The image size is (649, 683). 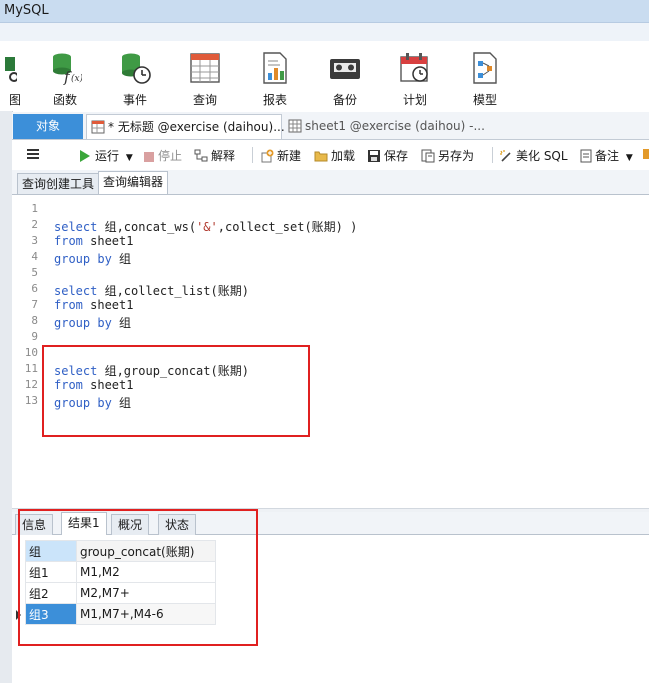 I want to click on query-tab-icon, so click(x=98, y=127).